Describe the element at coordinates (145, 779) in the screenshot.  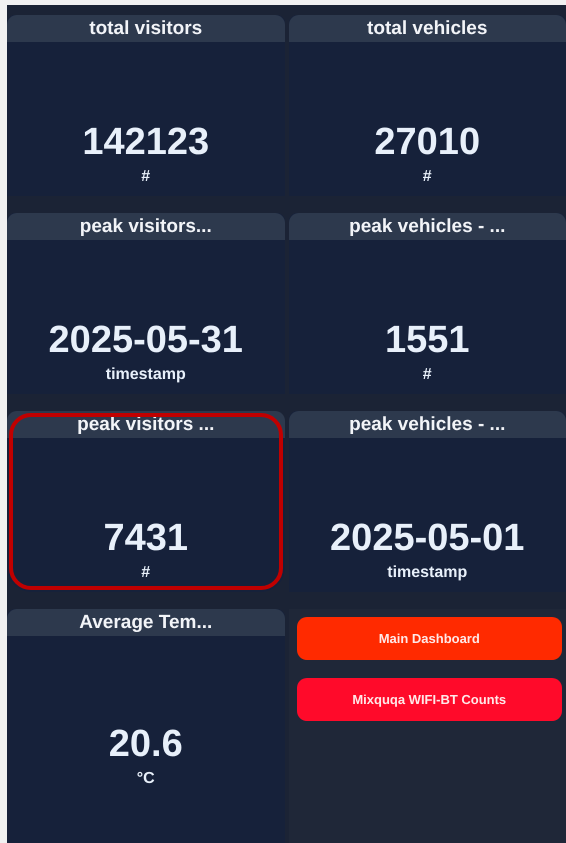
I see `stat-unit: °C` at that location.